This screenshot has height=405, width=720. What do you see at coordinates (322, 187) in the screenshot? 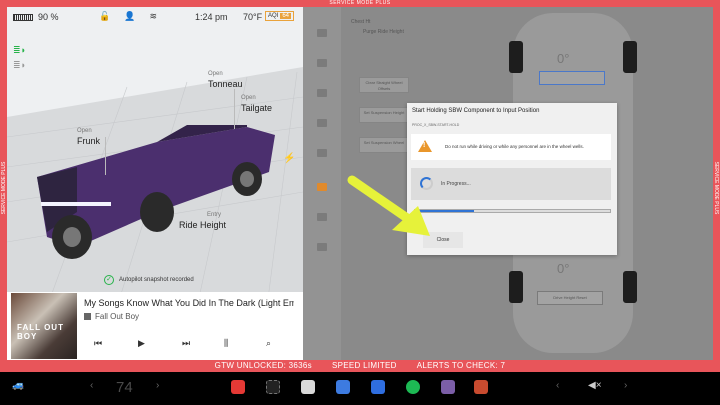
I see `sidebar-icon-chassis` at bounding box center [322, 187].